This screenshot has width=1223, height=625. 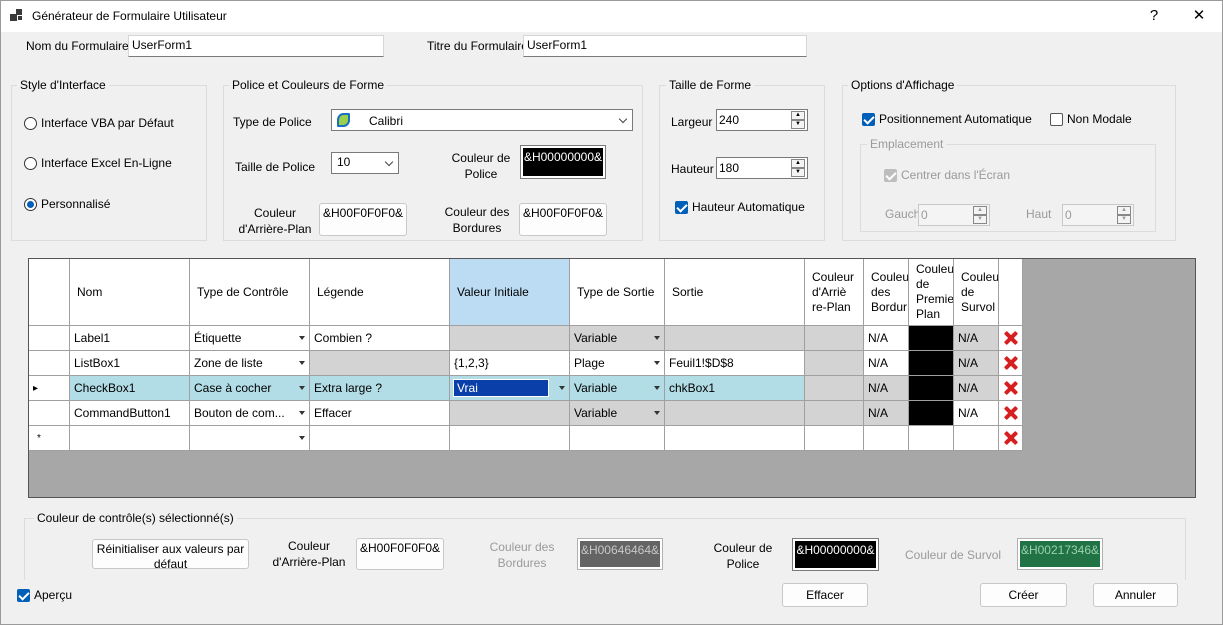 What do you see at coordinates (1099, 119) in the screenshot?
I see `modeless-label: Non Modale` at bounding box center [1099, 119].